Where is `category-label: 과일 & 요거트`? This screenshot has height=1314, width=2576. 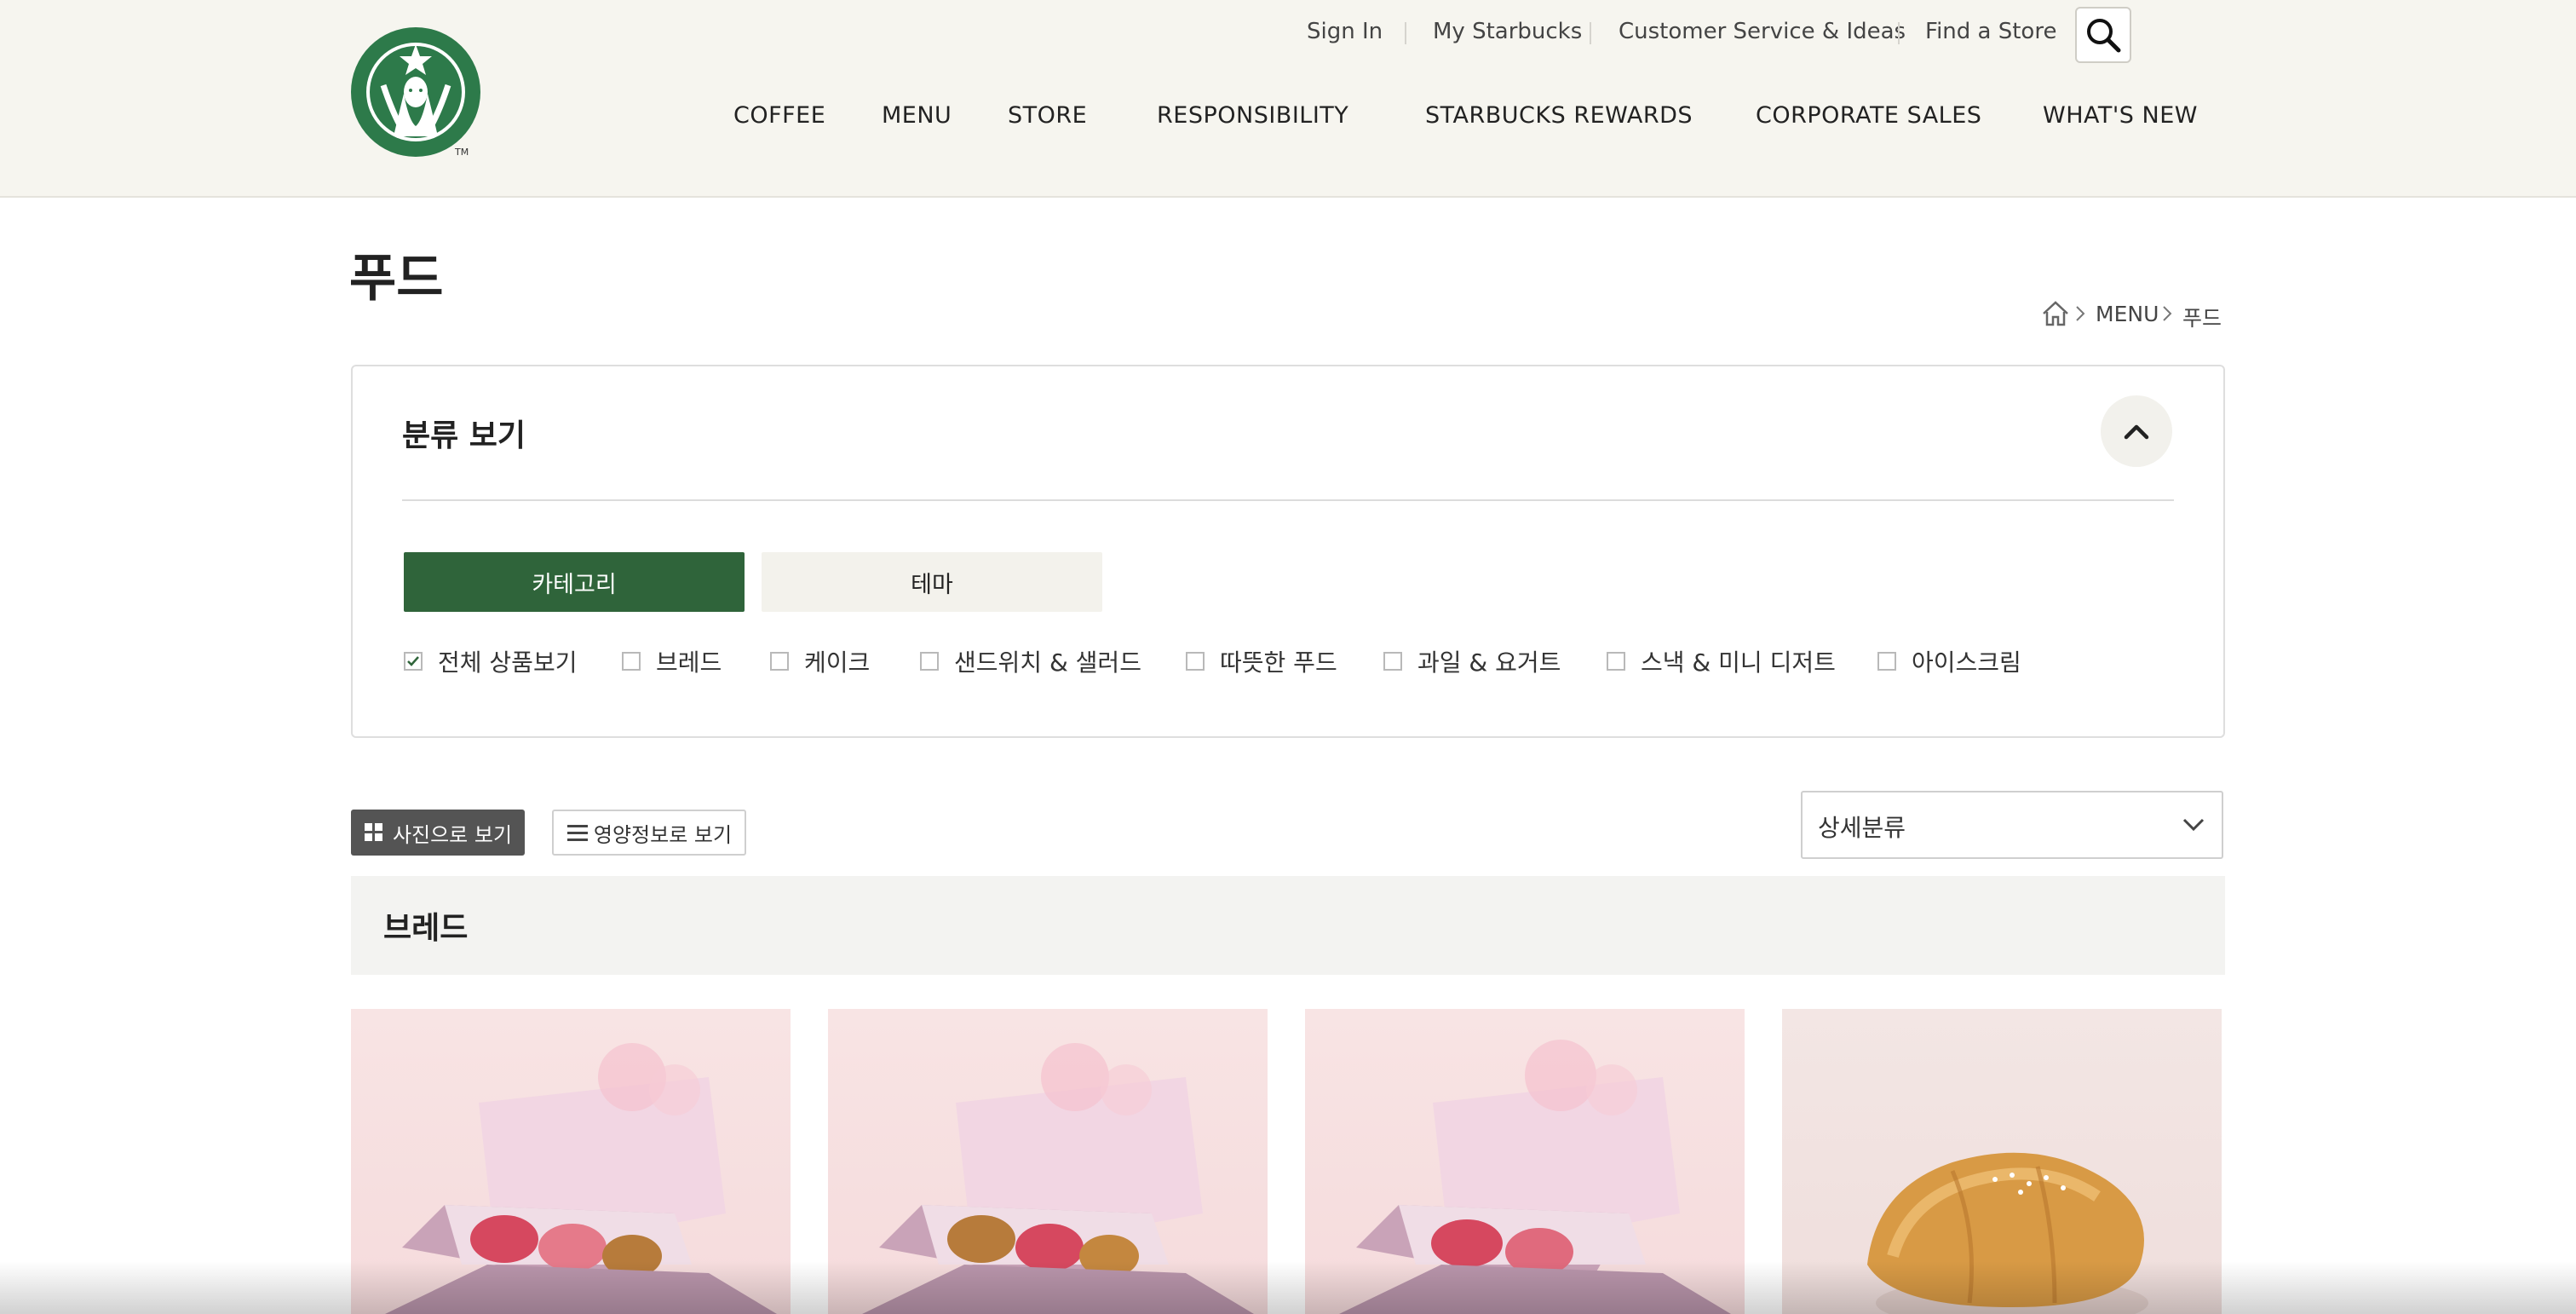 category-label: 과일 & 요거트 is located at coordinates (1489, 663).